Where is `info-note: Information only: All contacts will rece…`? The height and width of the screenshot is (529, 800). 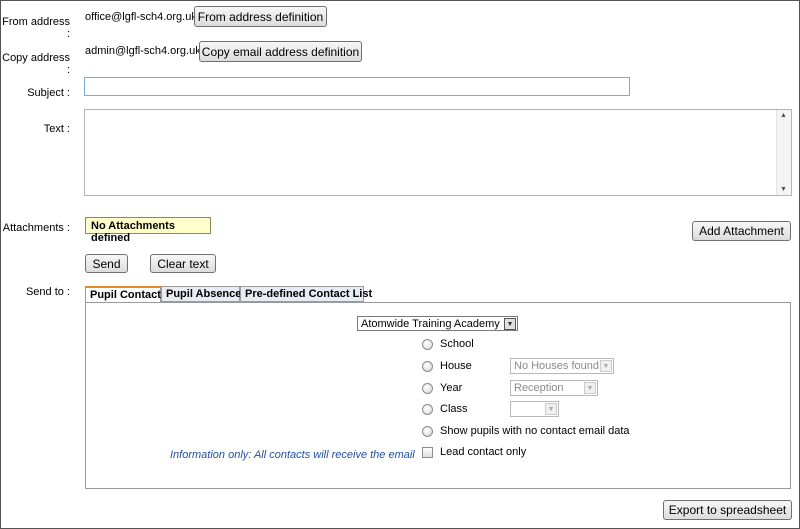 info-note: Information only: All contacts will rece… is located at coordinates (292, 455).